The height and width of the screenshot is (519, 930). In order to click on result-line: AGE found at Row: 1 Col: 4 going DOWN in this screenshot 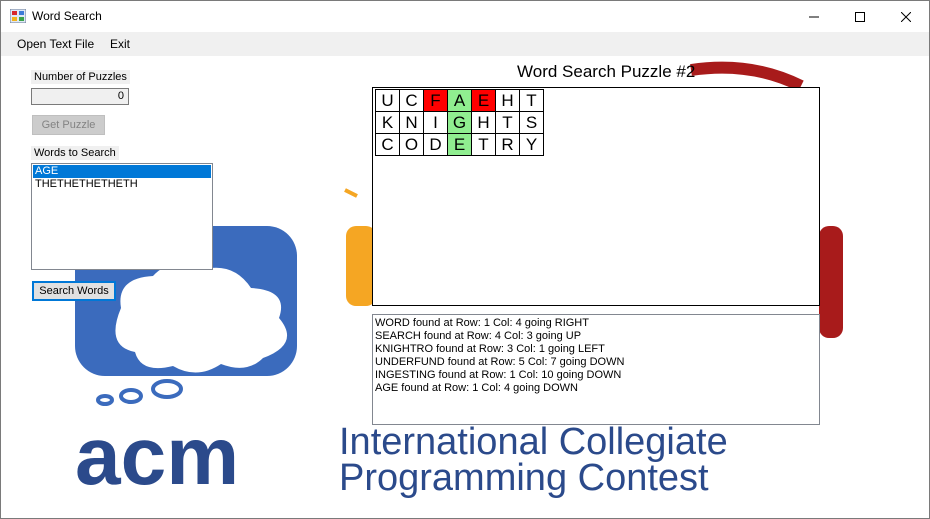, I will do `click(476, 388)`.